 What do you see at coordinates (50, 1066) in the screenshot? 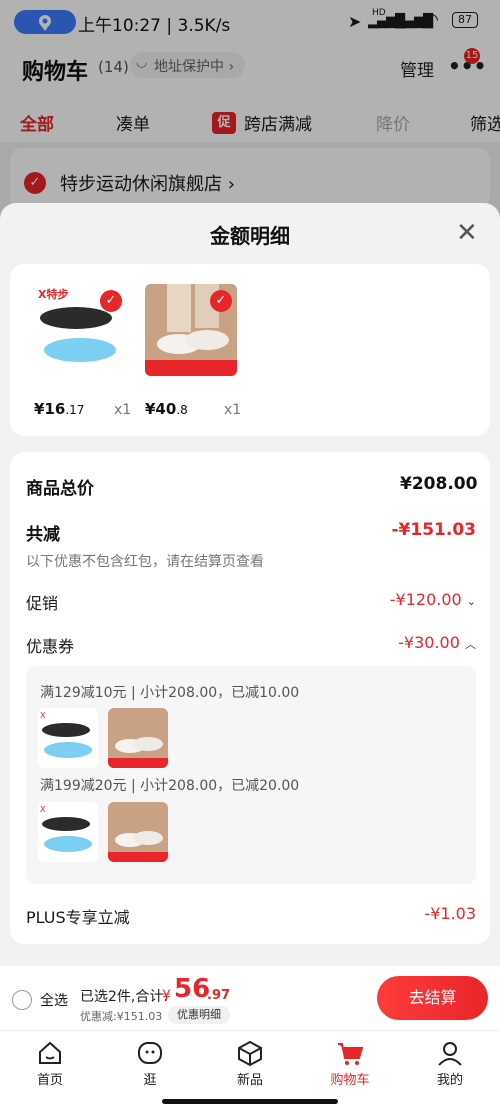
I see `nav-home: 首页` at bounding box center [50, 1066].